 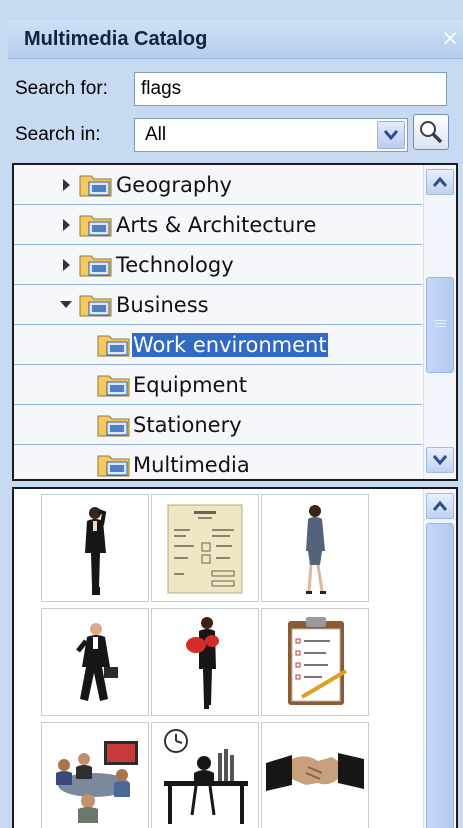 What do you see at coordinates (271, 135) in the screenshot?
I see `search-in-select: All` at bounding box center [271, 135].